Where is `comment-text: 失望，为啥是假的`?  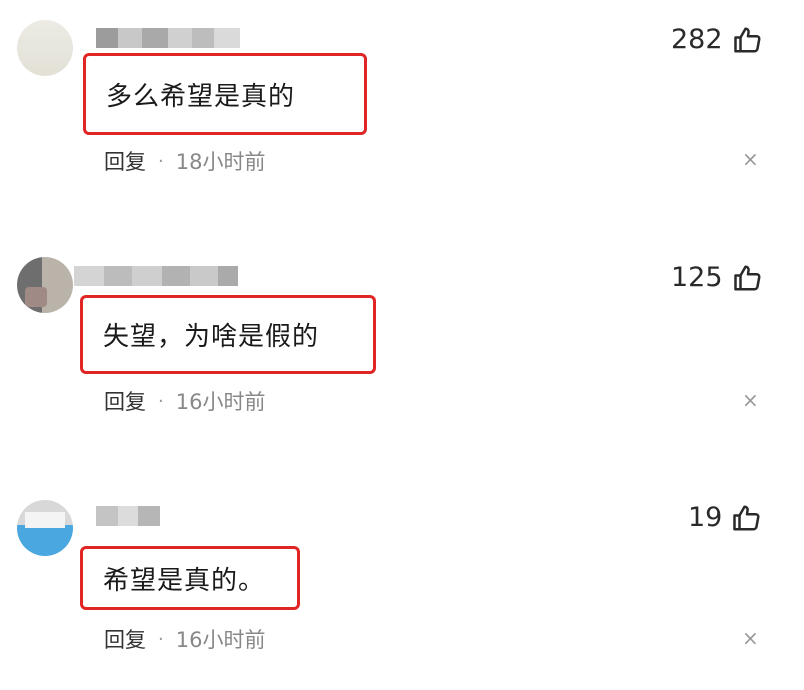
comment-text: 失望，为啥是假的 is located at coordinates (211, 337).